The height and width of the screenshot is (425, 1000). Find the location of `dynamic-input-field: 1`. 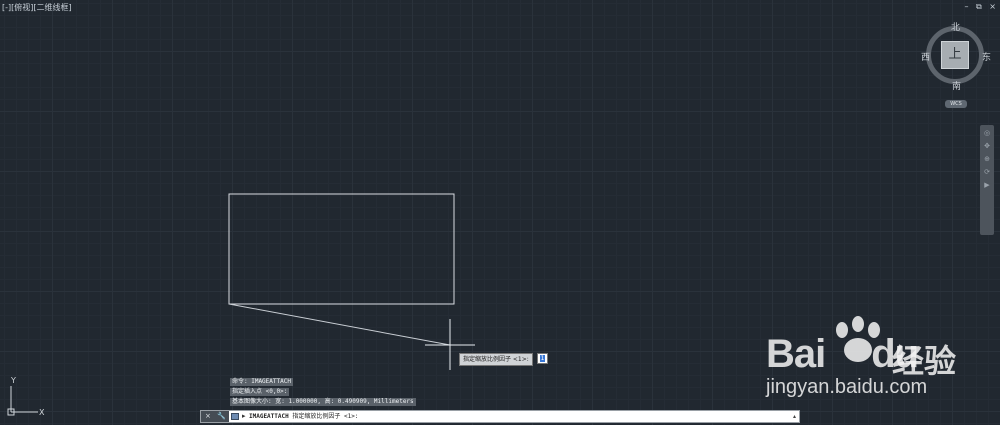

dynamic-input-field: 1 is located at coordinates (542, 358).